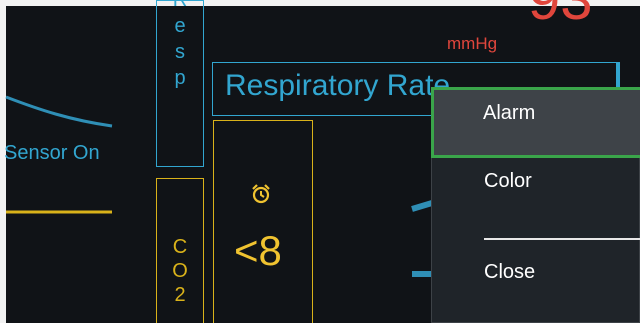  Describe the element at coordinates (510, 272) in the screenshot. I see `menu-item-label: Close` at that location.